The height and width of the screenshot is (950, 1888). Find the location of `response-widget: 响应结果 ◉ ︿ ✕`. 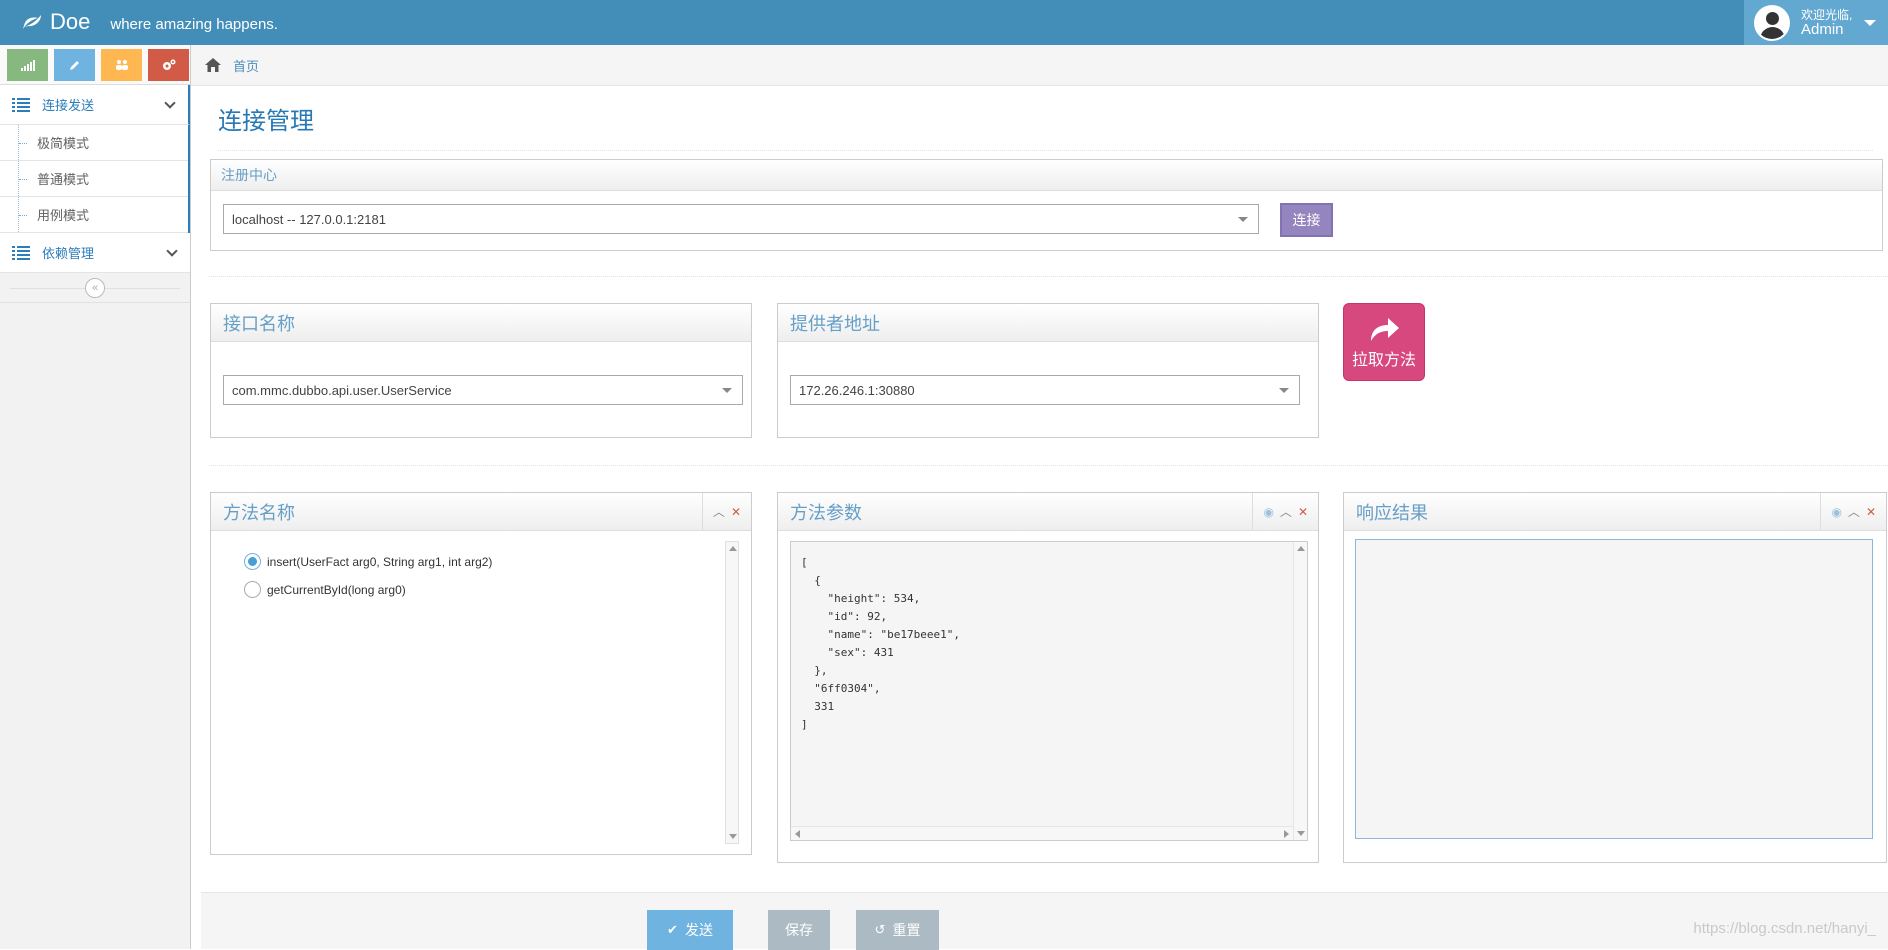

response-widget: 响应结果 ◉ ︿ ✕ is located at coordinates (1615, 677).